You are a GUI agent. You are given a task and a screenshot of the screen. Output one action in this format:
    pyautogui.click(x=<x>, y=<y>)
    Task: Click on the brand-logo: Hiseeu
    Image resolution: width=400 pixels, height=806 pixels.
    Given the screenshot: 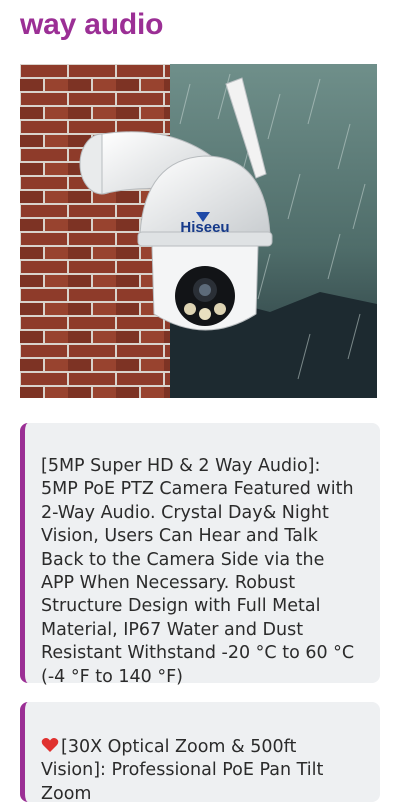 What is the action you would take?
    pyautogui.click(x=204, y=227)
    